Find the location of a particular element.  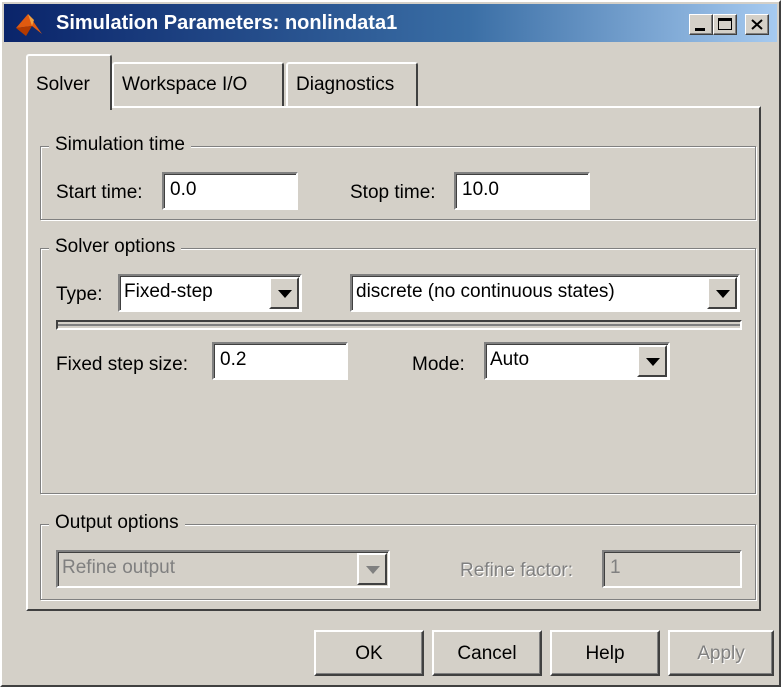

mode-label: Mode: is located at coordinates (438, 364).